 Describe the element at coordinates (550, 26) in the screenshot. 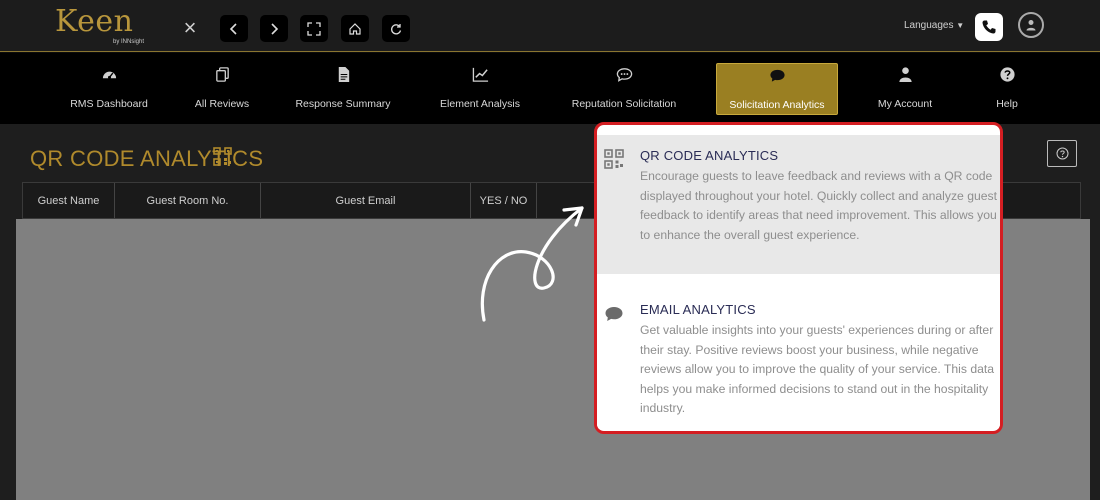

I see `top-bar: Keen by INNsight × Languages ▼` at that location.